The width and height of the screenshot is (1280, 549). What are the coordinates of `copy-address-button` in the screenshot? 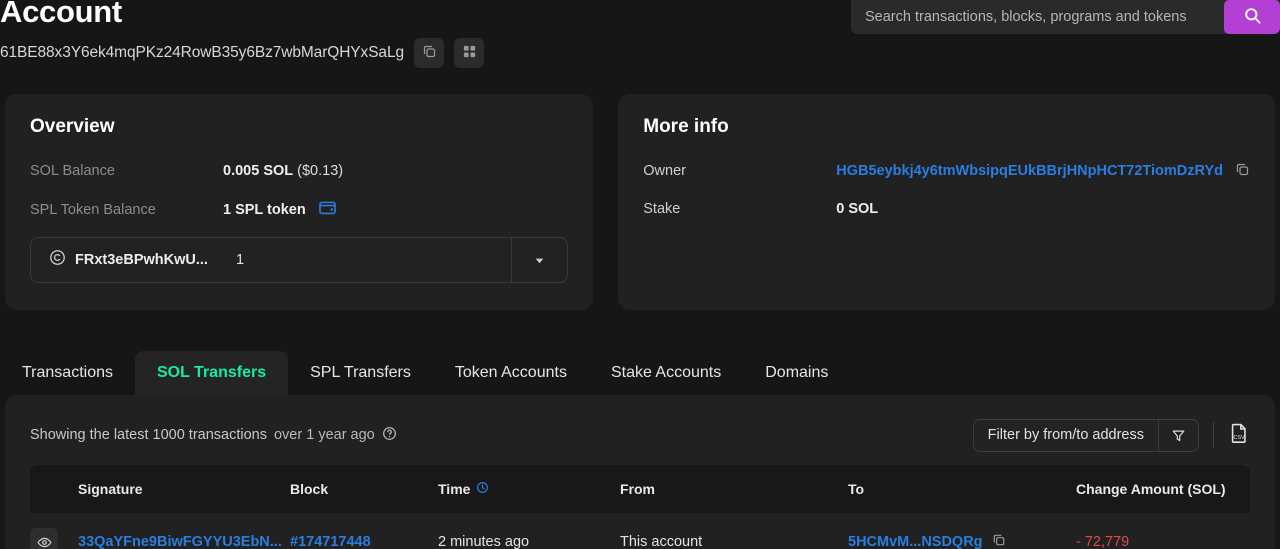 It's located at (429, 53).